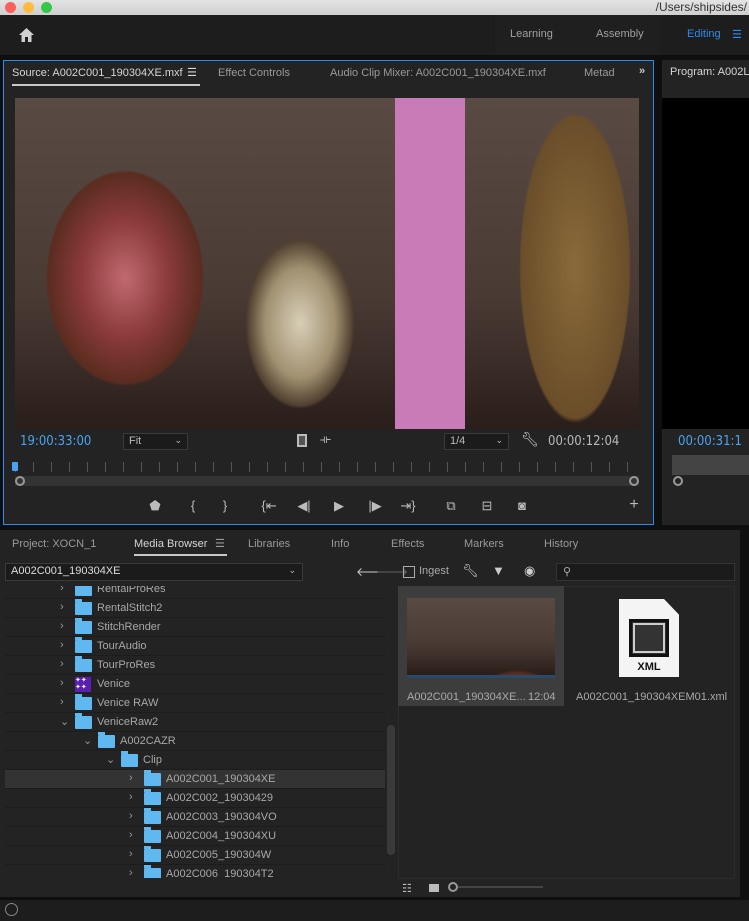  Describe the element at coordinates (195, 627) in the screenshot. I see `tree-item: › StitchRender` at that location.